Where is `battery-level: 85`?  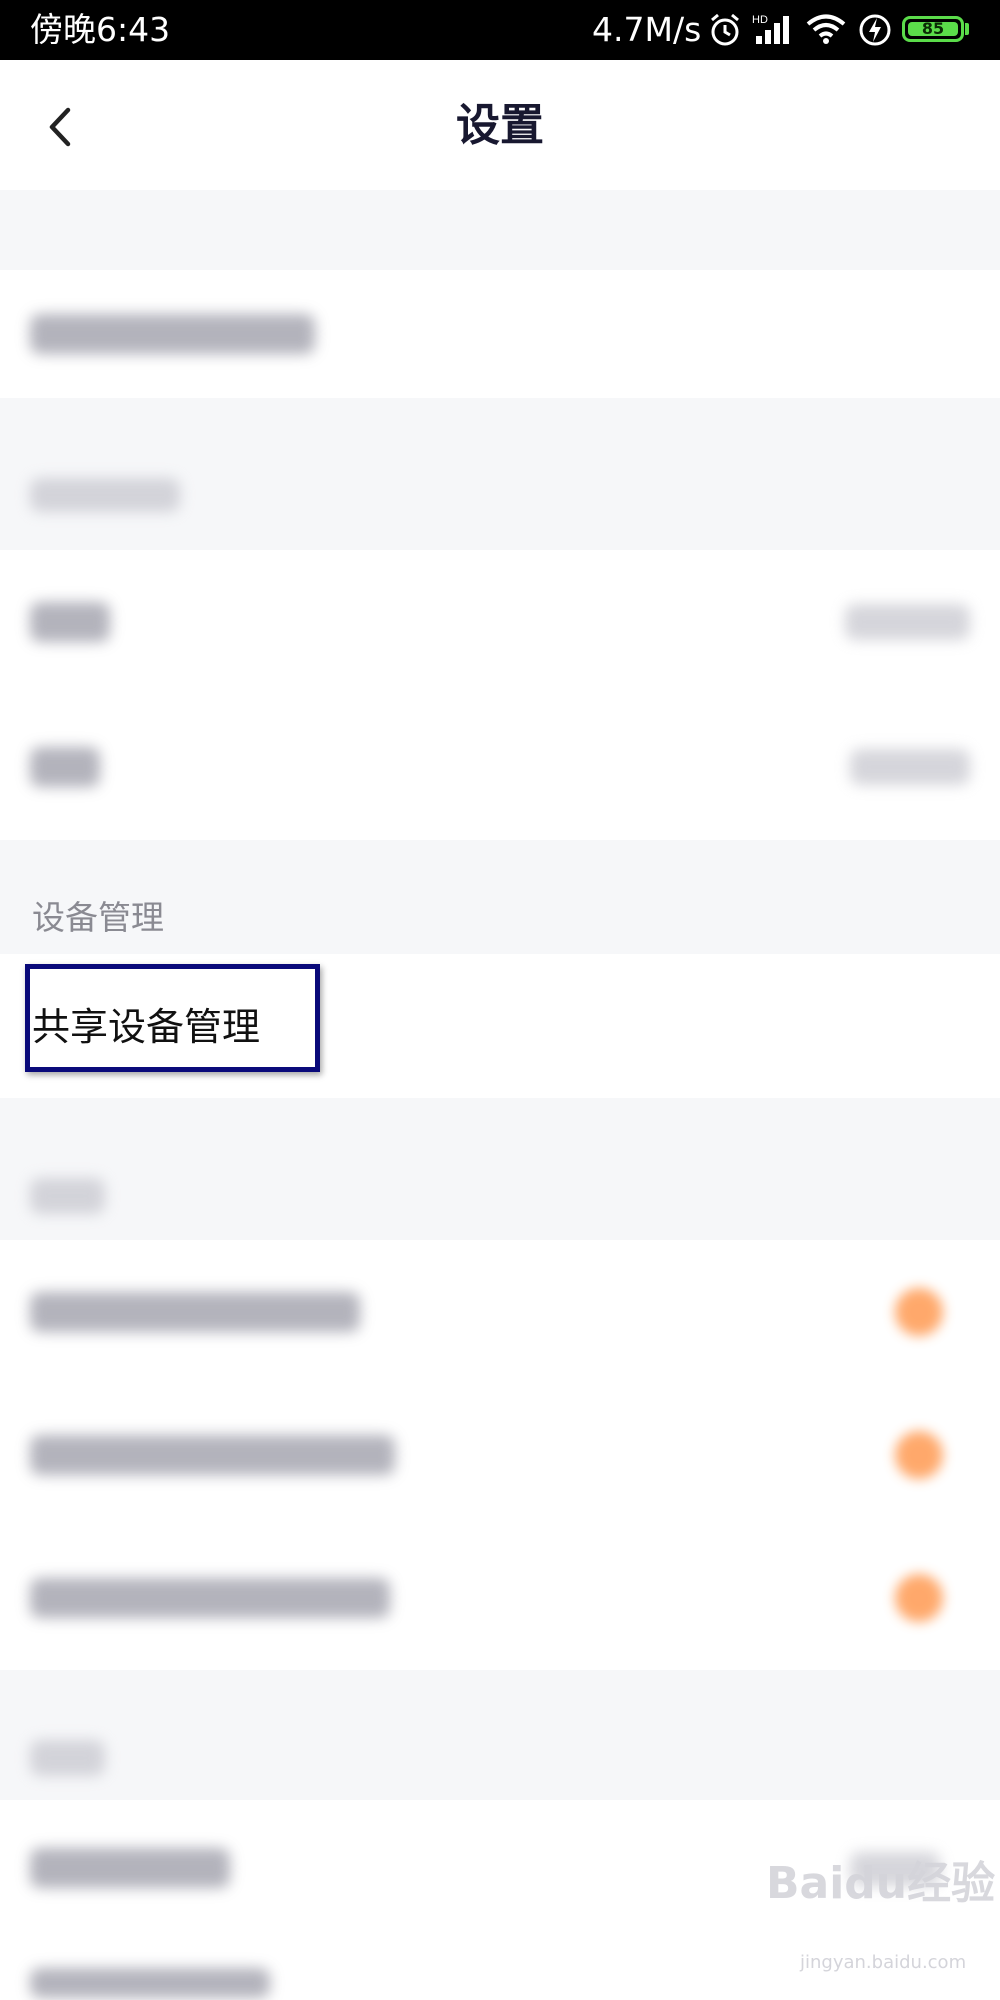
battery-level: 85 is located at coordinates (933, 29).